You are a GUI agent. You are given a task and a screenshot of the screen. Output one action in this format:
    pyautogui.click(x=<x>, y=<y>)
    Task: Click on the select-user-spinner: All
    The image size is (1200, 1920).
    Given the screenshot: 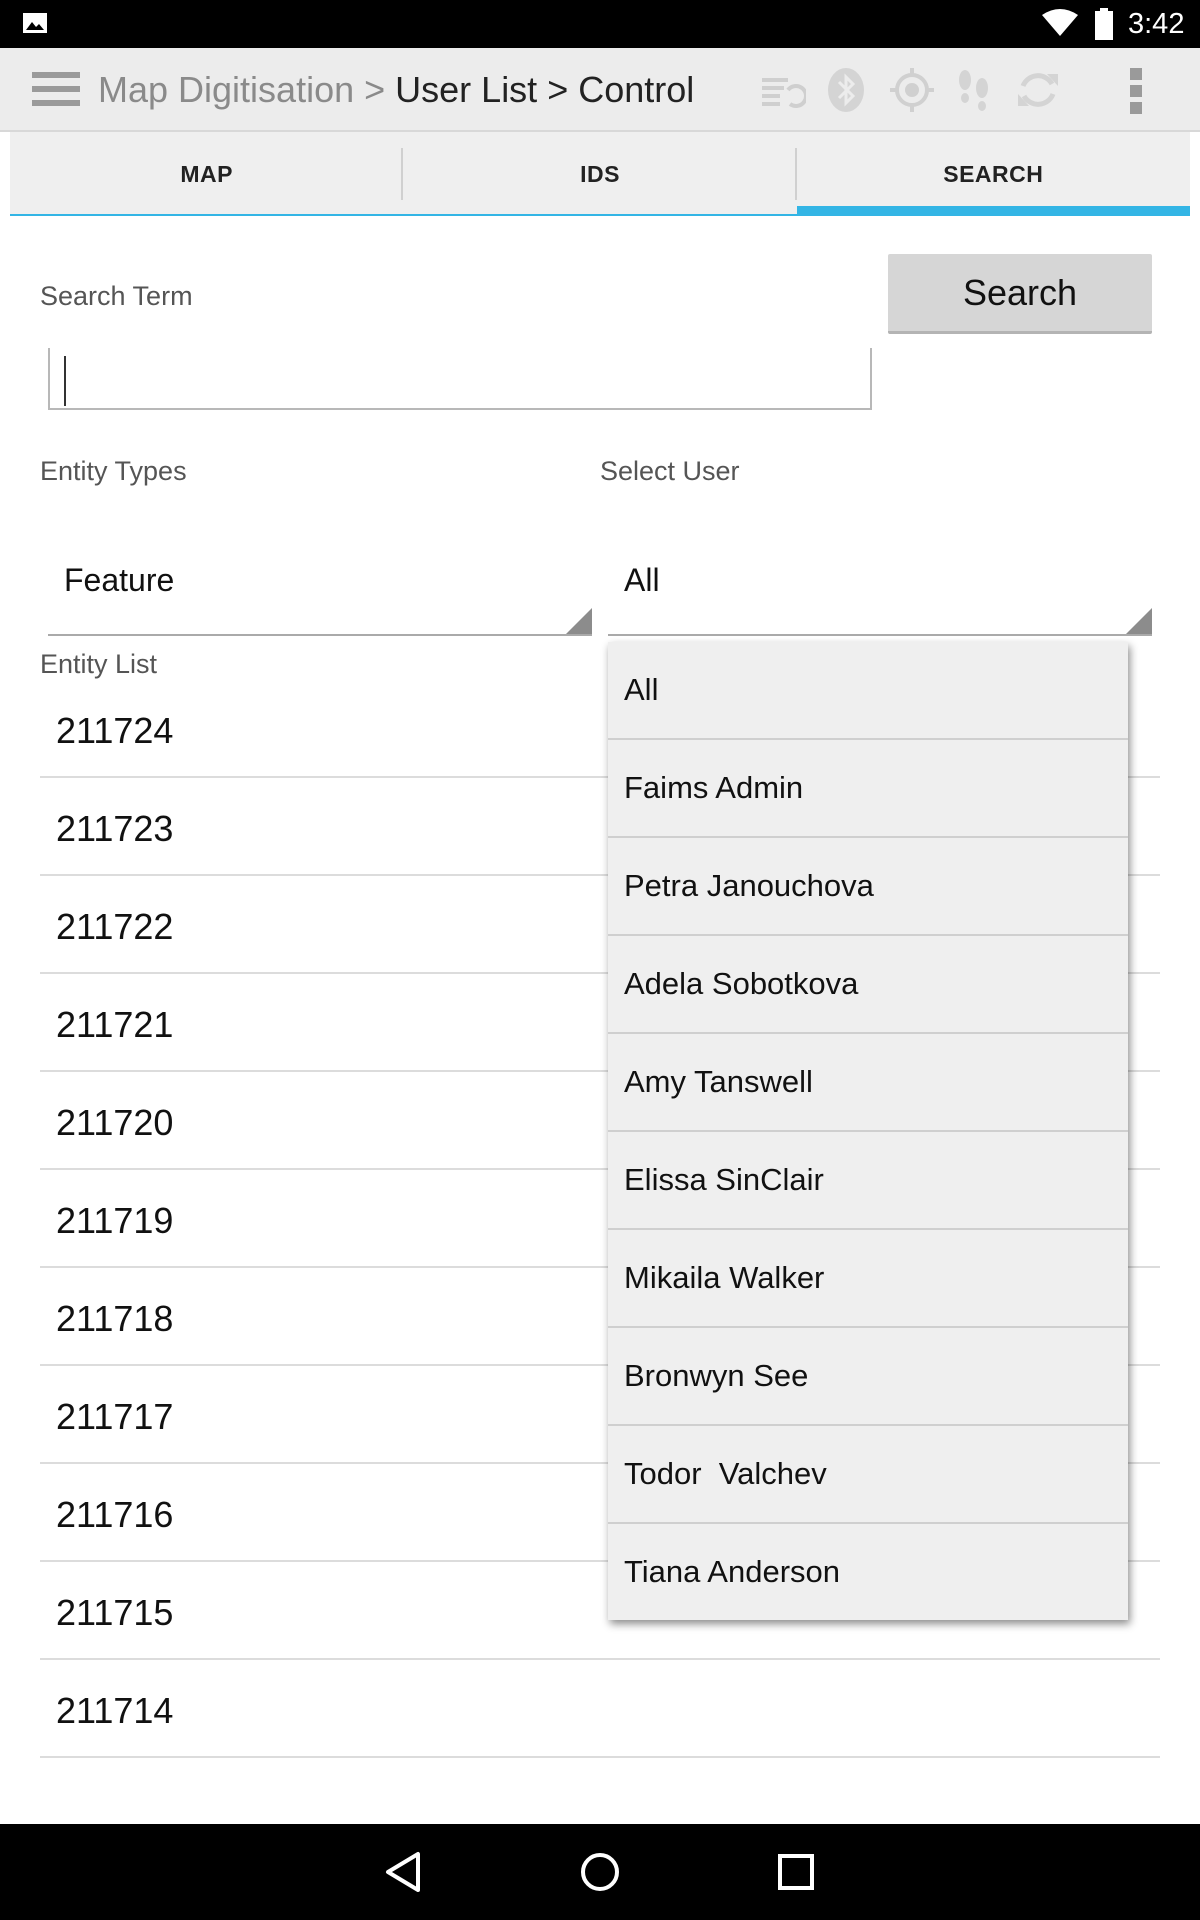 What is the action you would take?
    pyautogui.click(x=880, y=587)
    